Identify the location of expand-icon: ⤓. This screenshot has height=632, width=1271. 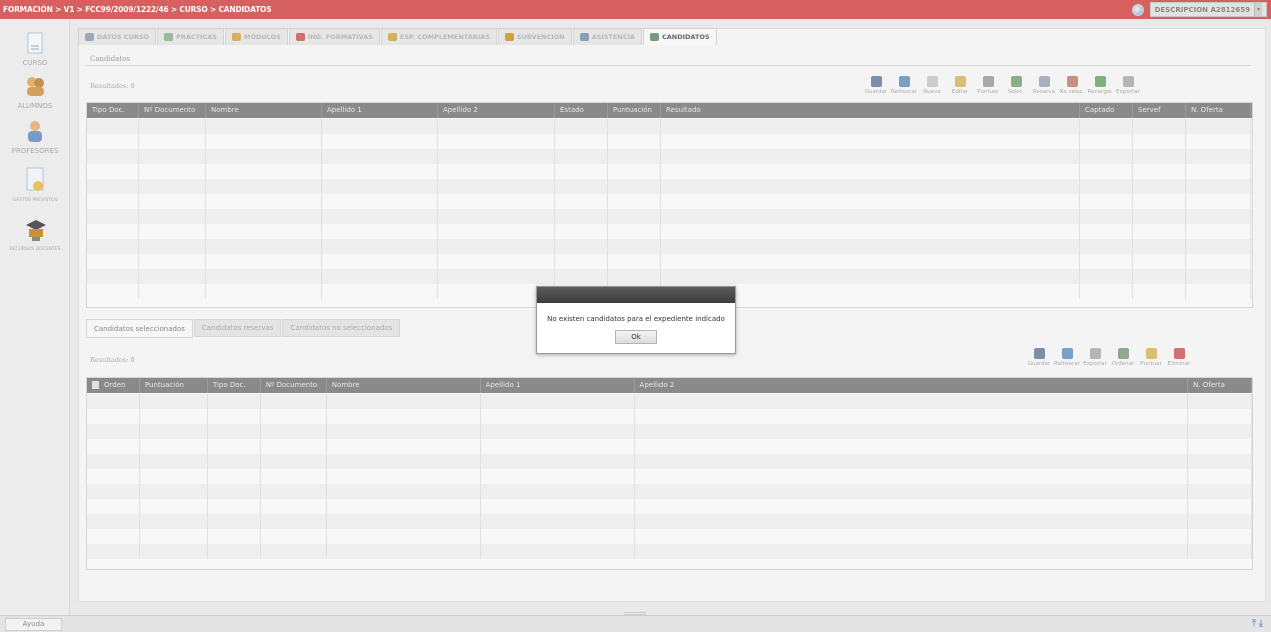
(1261, 624).